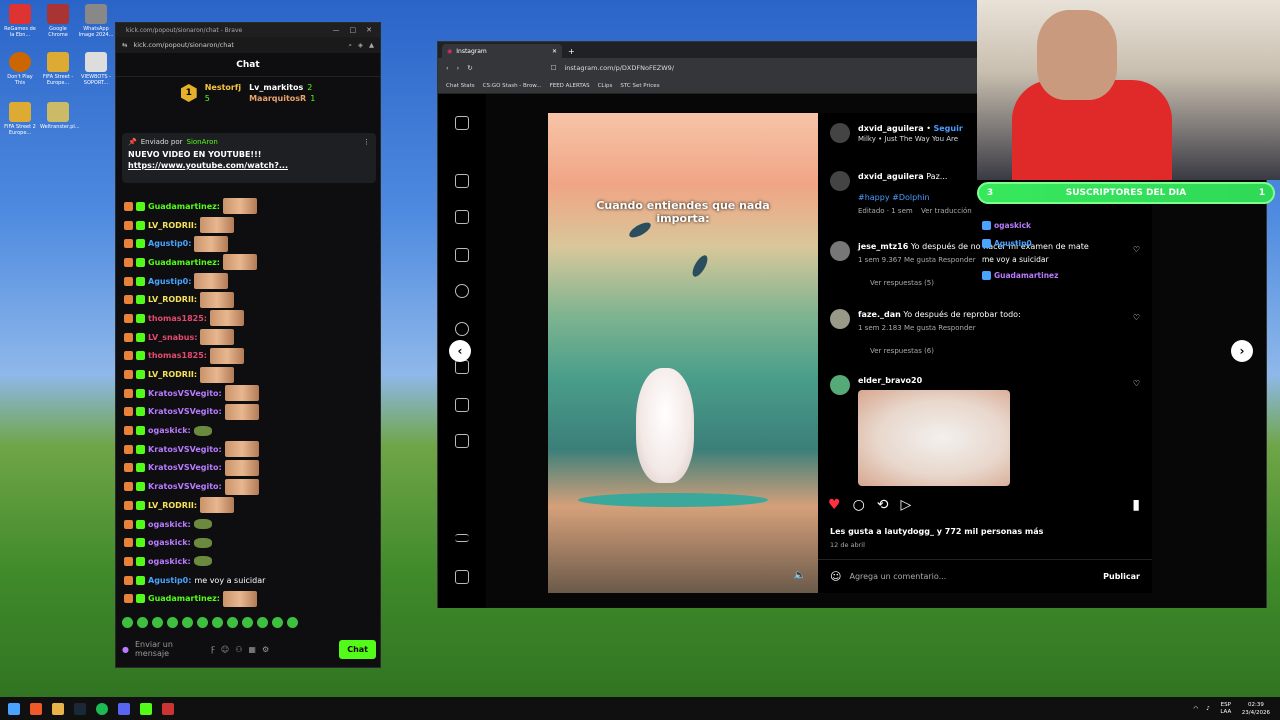 The width and height of the screenshot is (1280, 720). Describe the element at coordinates (124, 45) in the screenshot. I see `settings-icon: ⇆` at that location.